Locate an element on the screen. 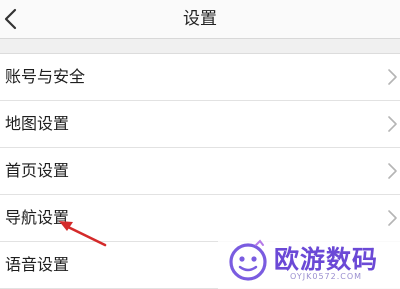  navigation-bar: 设置 is located at coordinates (200, 19).